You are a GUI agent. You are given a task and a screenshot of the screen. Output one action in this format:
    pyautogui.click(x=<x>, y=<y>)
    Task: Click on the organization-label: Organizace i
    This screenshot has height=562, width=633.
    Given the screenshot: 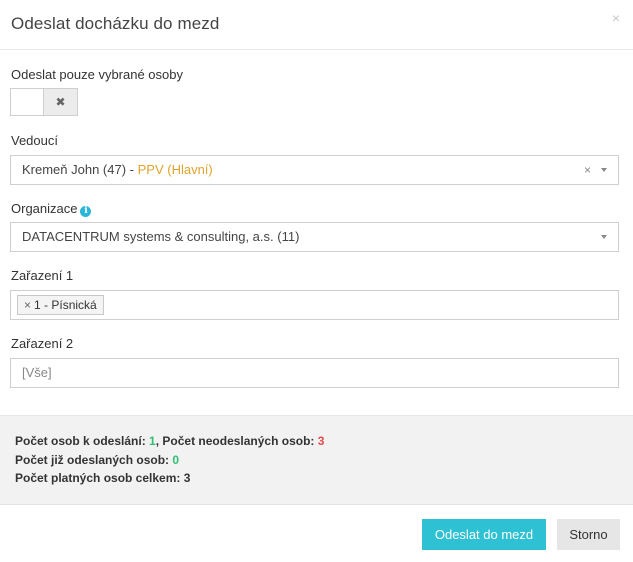 What is the action you would take?
    pyautogui.click(x=51, y=209)
    